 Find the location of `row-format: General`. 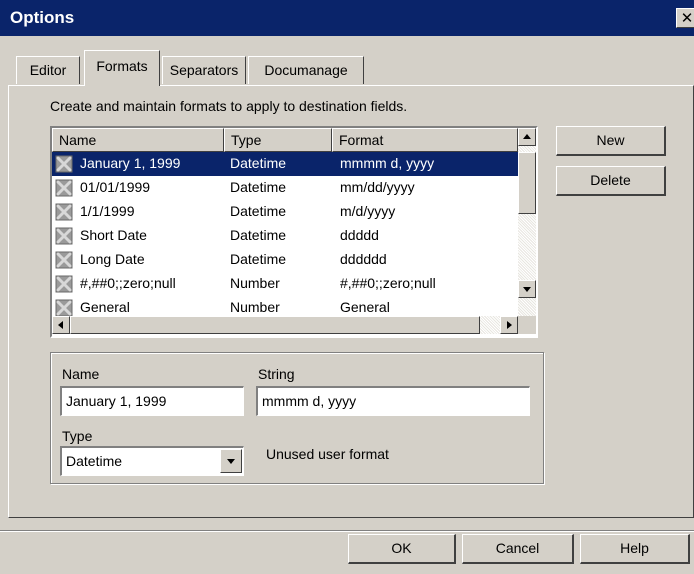

row-format: General is located at coordinates (365, 307).